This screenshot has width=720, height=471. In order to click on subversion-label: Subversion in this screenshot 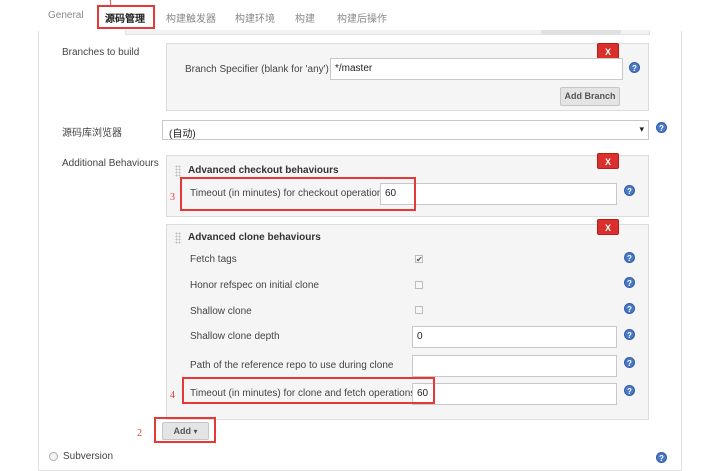, I will do `click(88, 456)`.